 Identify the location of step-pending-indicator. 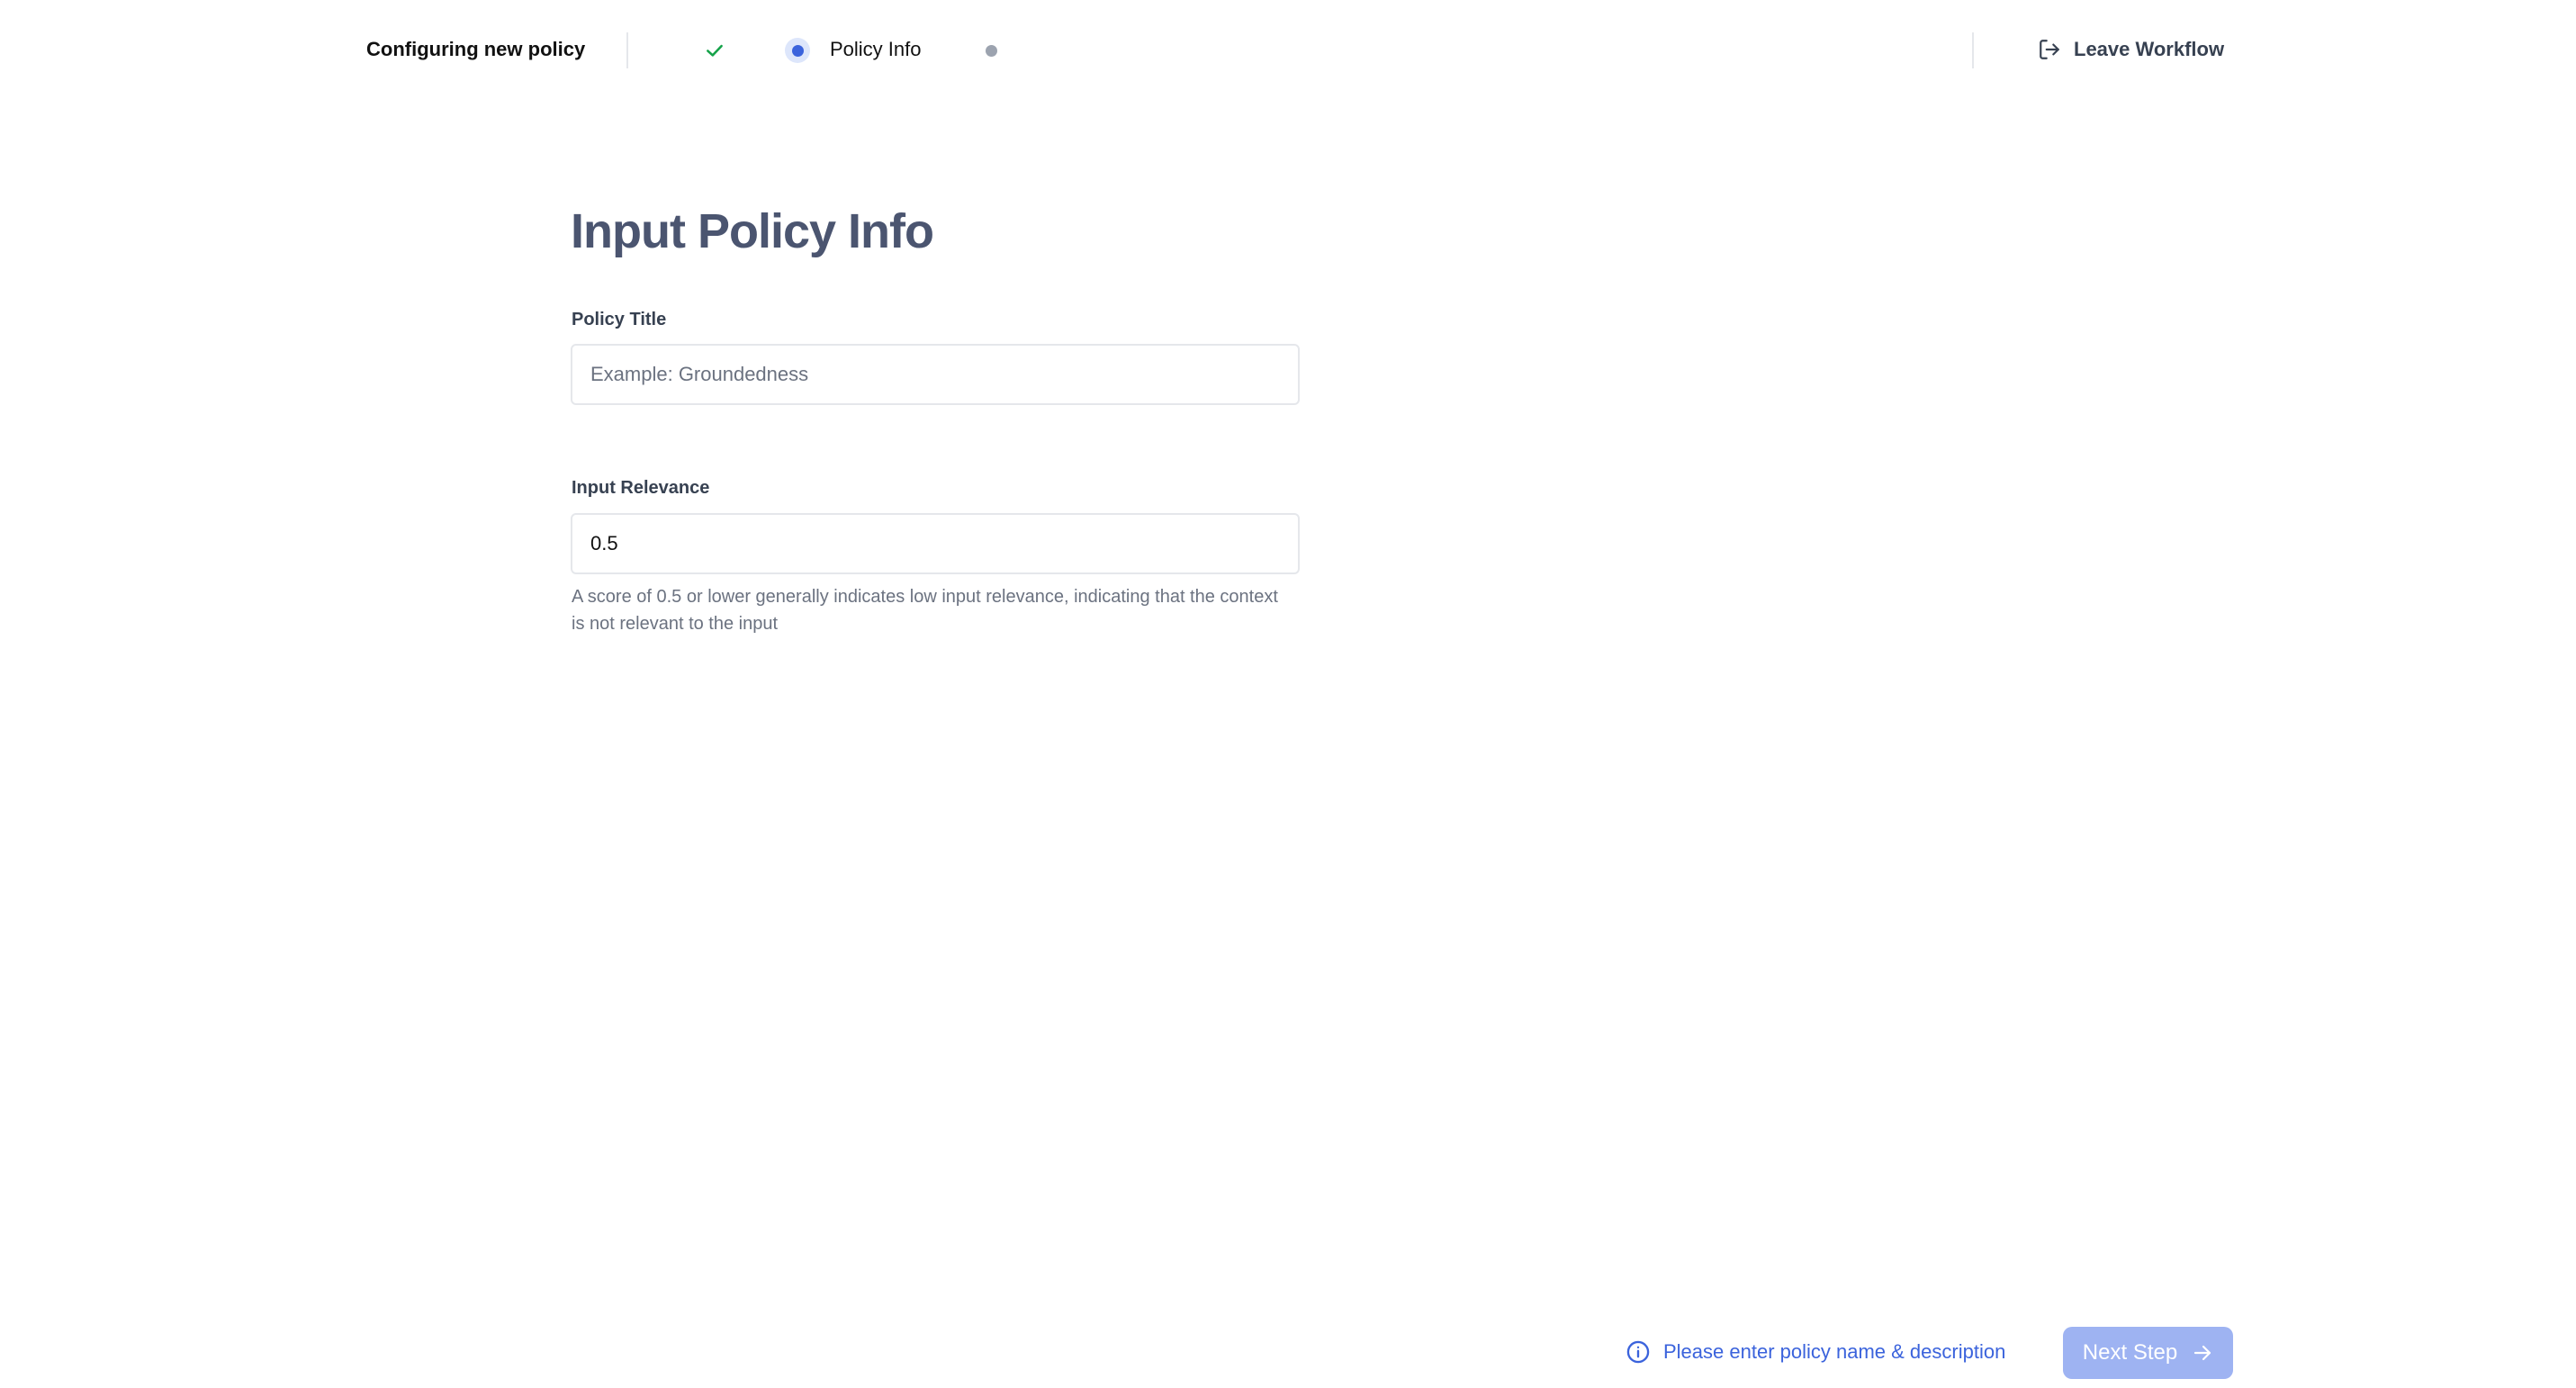
(991, 51).